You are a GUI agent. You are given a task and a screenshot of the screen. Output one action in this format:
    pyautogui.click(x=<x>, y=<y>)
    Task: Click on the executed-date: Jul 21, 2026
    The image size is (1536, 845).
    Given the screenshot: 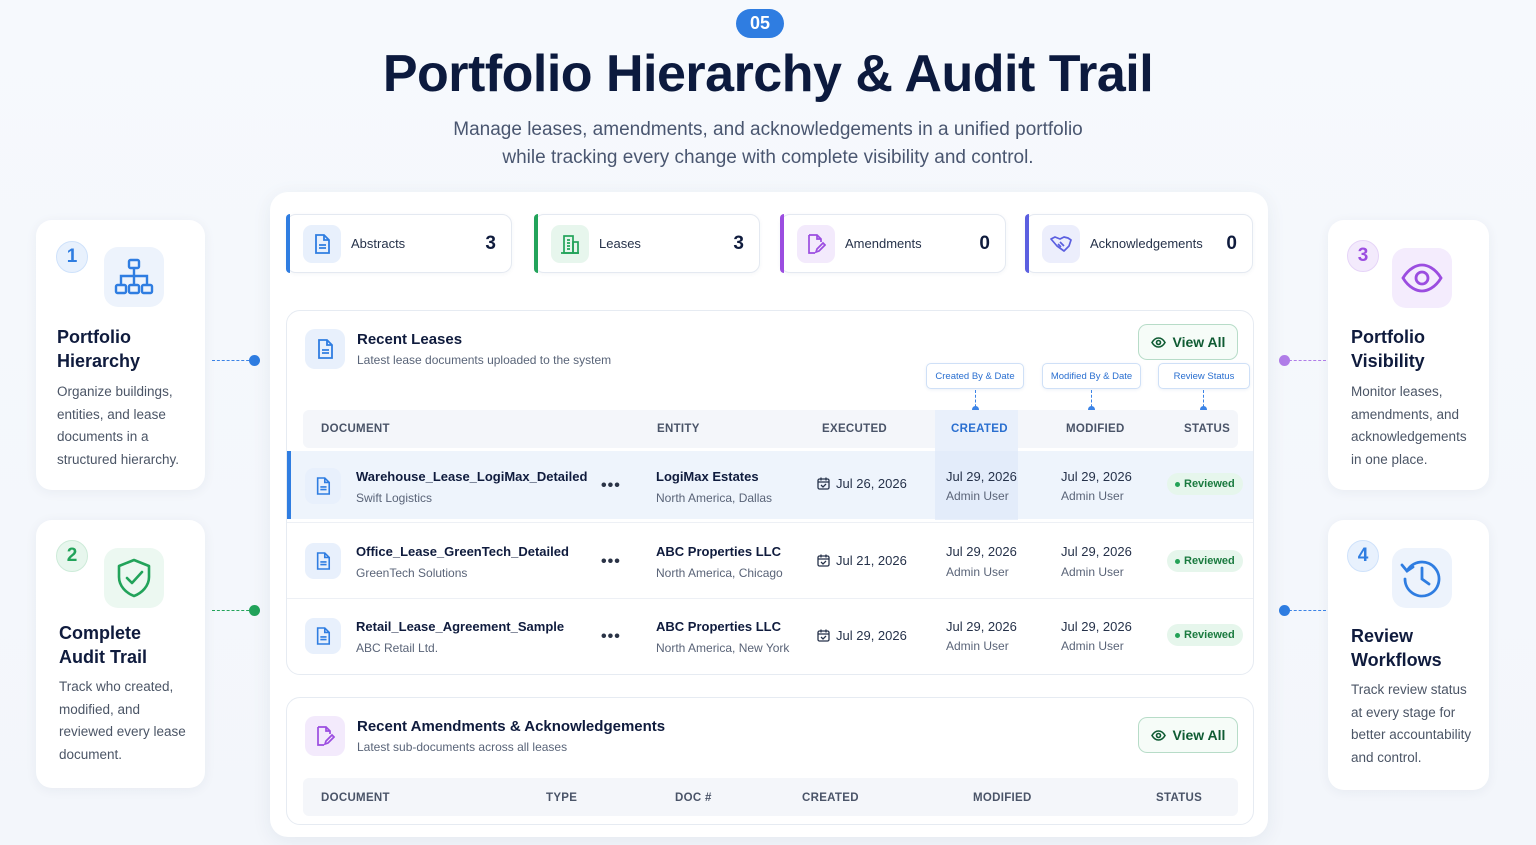 What is the action you would take?
    pyautogui.click(x=862, y=560)
    